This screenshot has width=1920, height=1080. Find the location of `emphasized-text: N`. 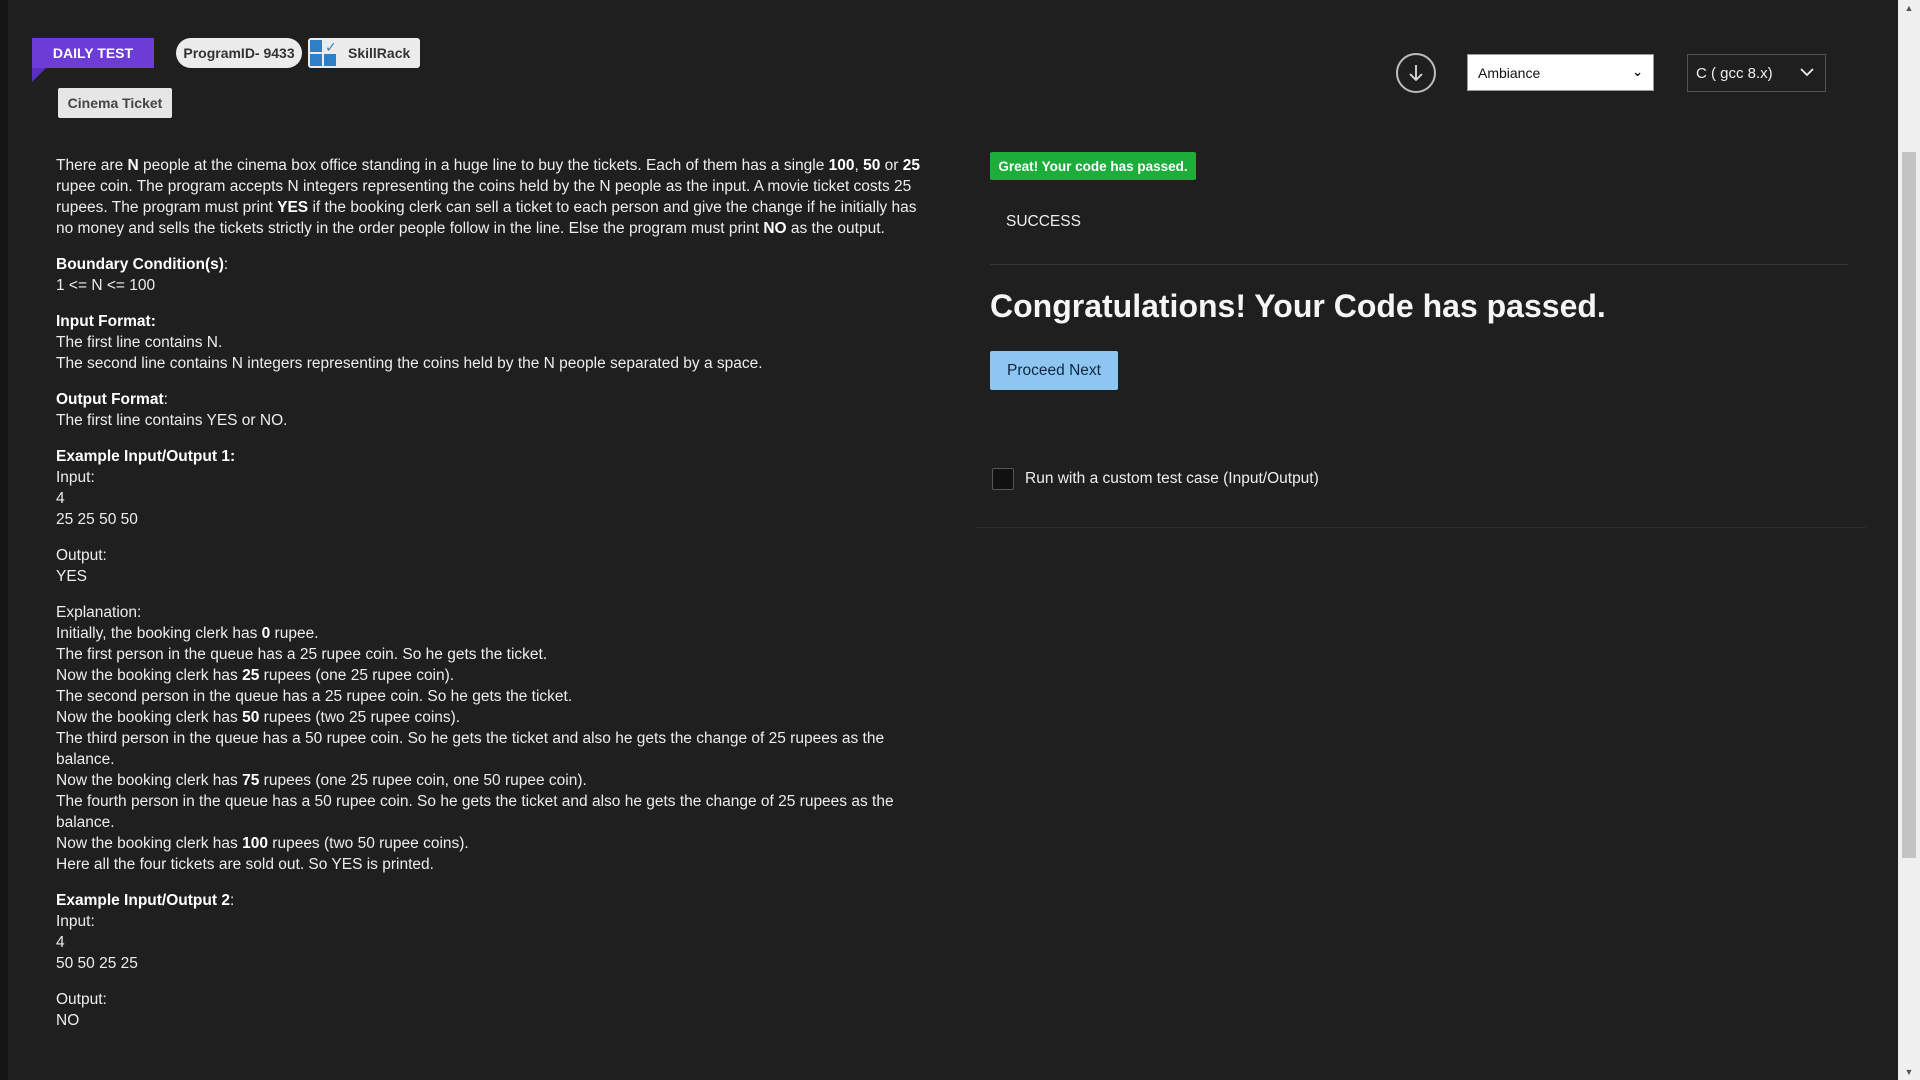

emphasized-text: N is located at coordinates (133, 165).